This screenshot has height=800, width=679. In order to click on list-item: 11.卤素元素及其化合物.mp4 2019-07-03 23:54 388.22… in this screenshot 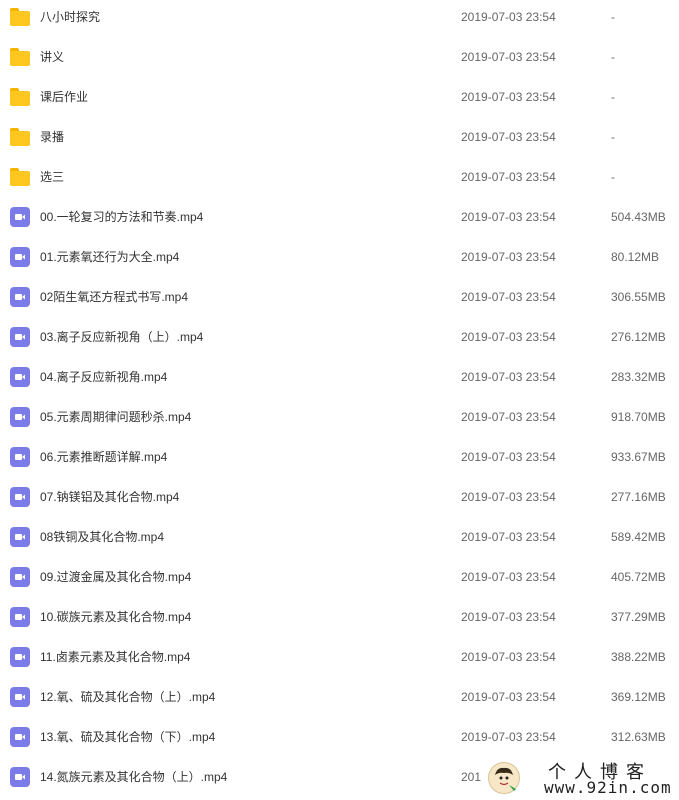, I will do `click(339, 660)`.